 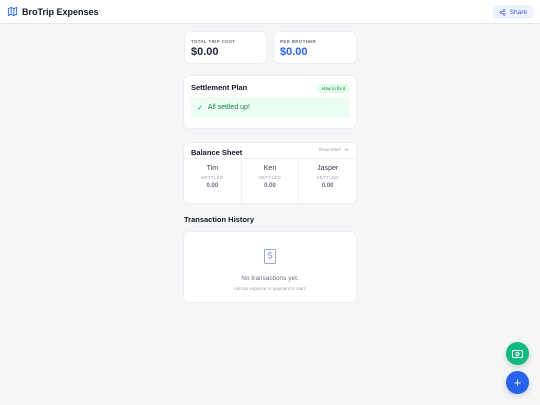 What do you see at coordinates (502, 12) in the screenshot?
I see `share-icon` at bounding box center [502, 12].